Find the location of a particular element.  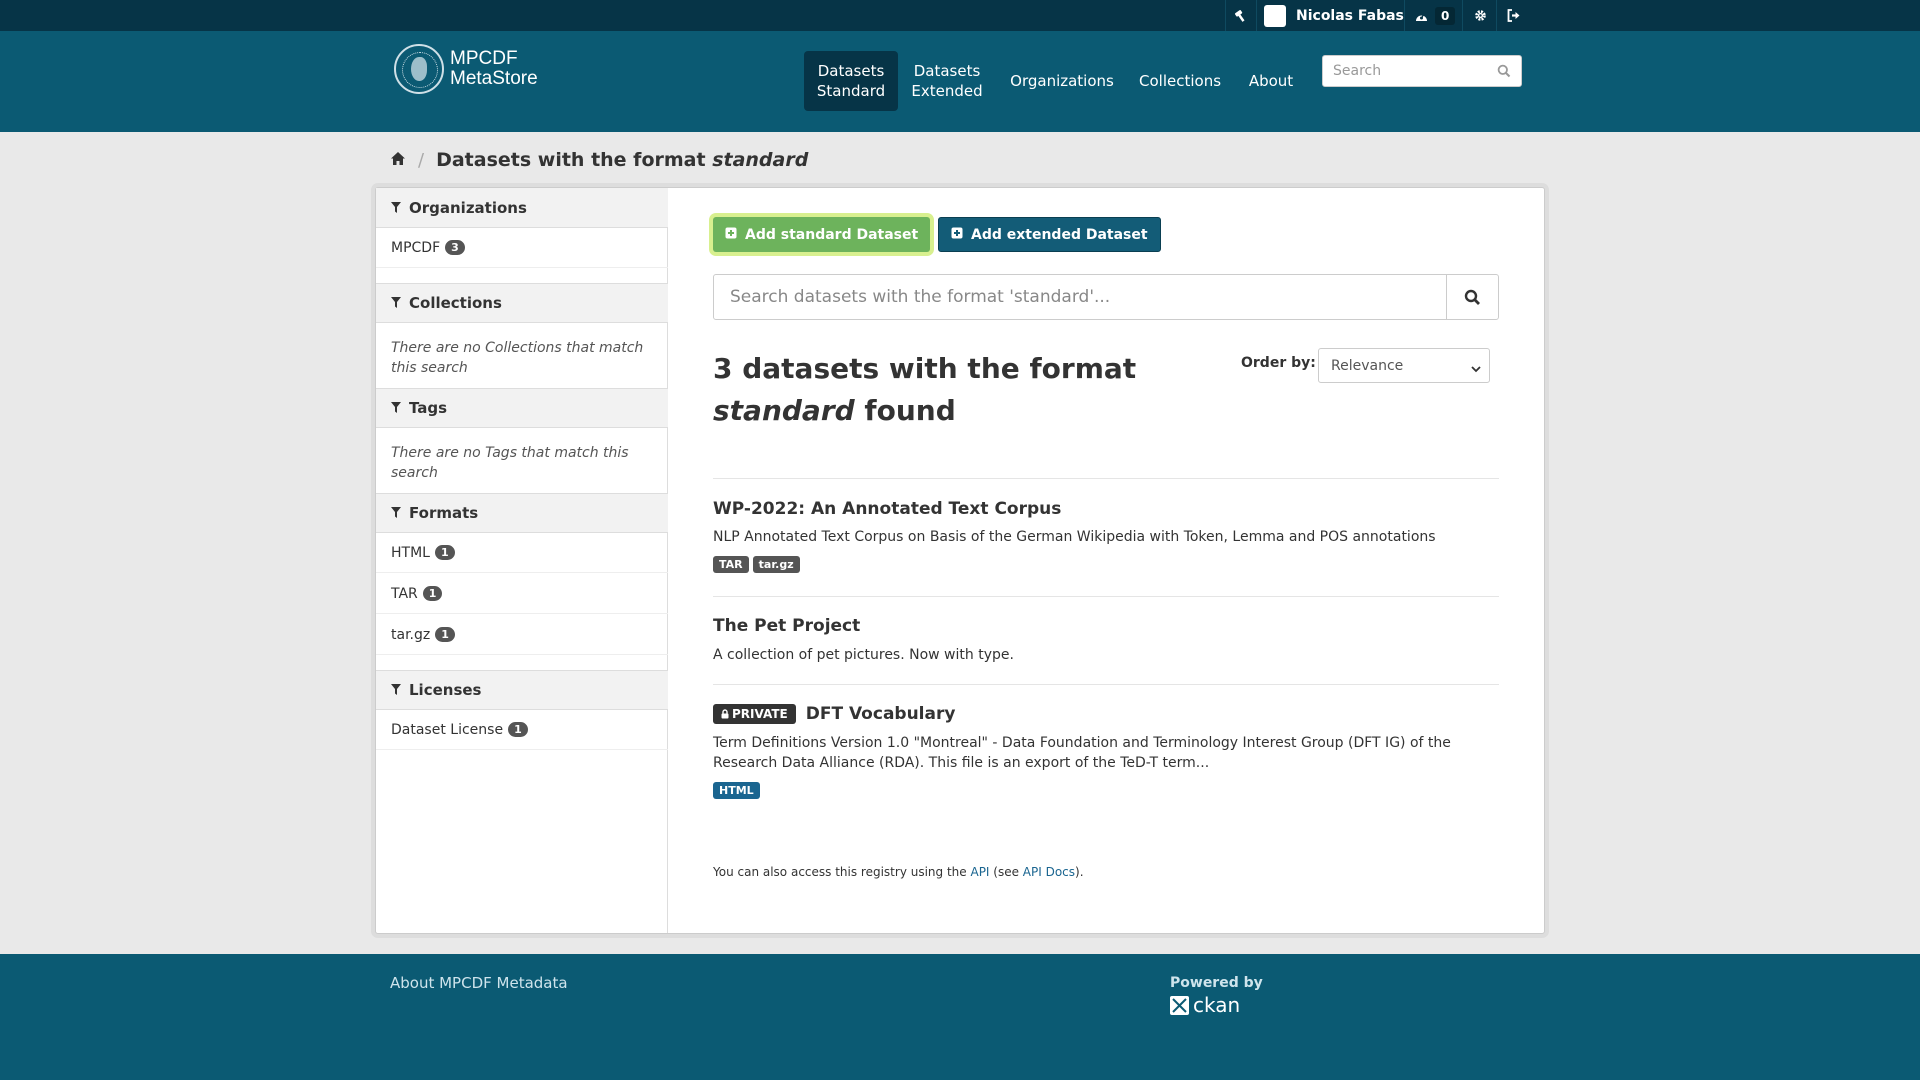

format-label: HTML is located at coordinates (736, 790).